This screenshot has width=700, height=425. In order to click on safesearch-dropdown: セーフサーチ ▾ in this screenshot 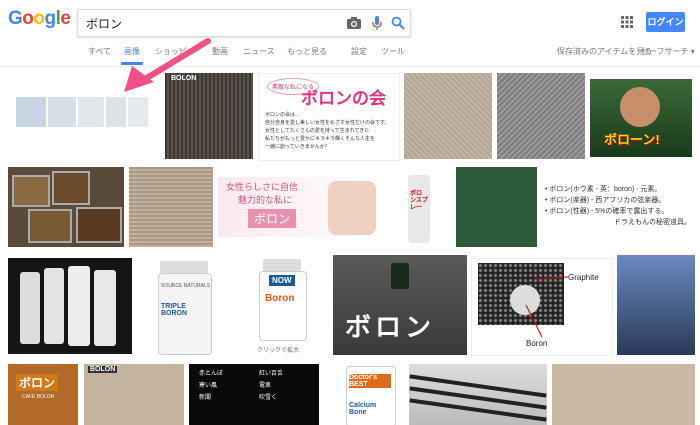, I will do `click(668, 51)`.